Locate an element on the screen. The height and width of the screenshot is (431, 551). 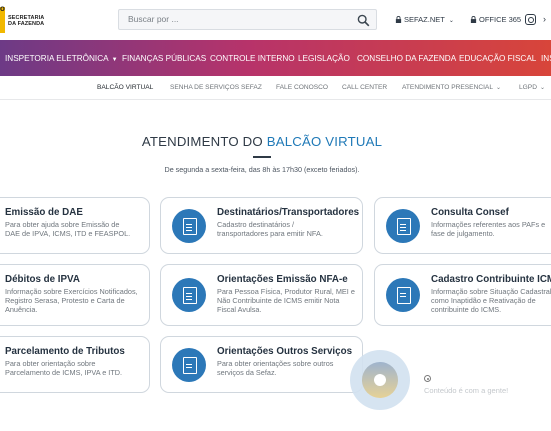
nav-item-conselho: CONSELHO DA FAZENDA is located at coordinates (406, 58).